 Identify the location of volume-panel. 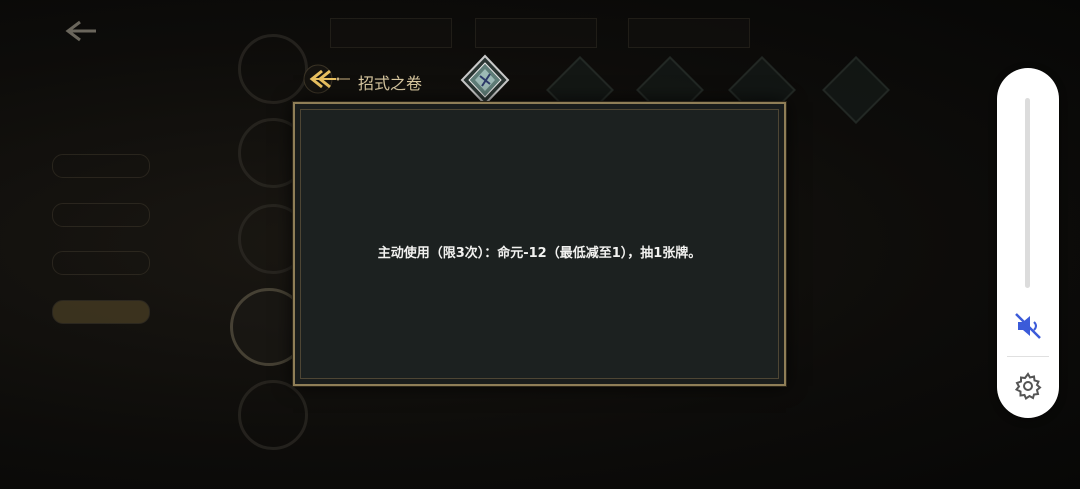
(1028, 243).